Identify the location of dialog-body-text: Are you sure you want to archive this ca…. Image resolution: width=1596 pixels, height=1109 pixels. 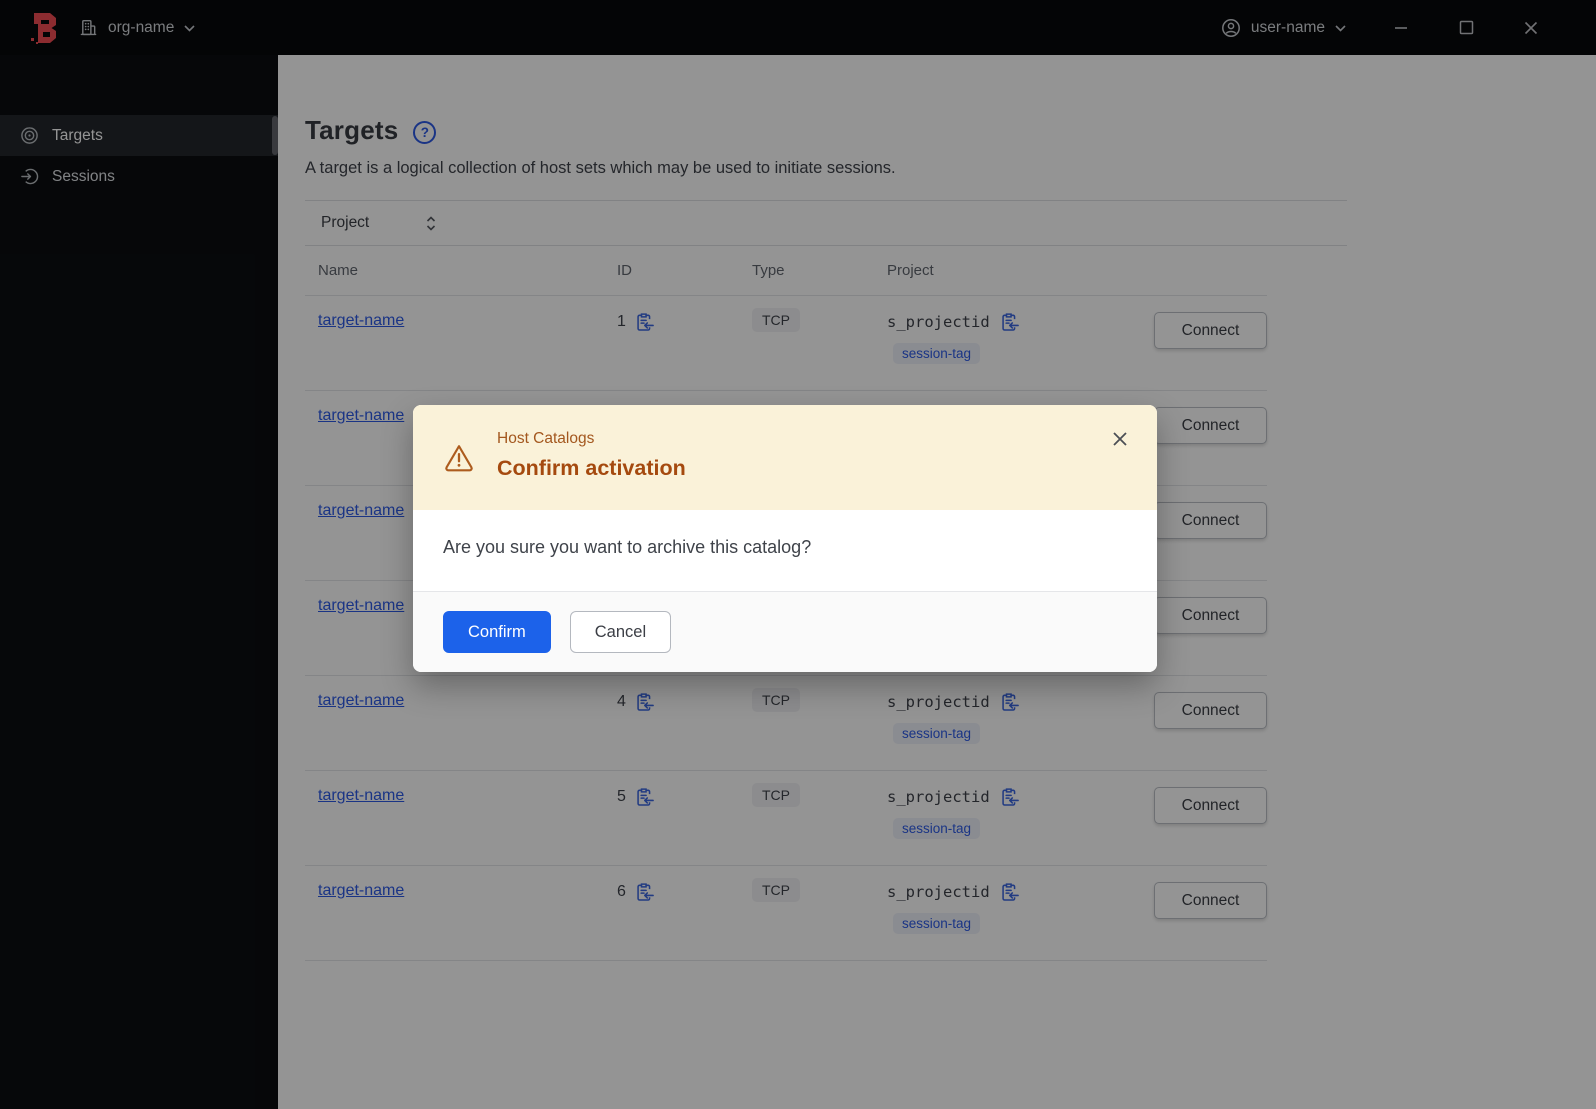
(627, 547).